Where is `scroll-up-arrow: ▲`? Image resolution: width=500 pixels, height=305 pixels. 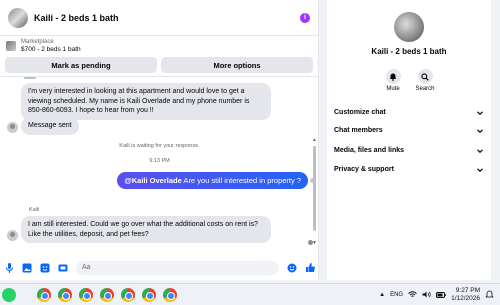
scroll-up-arrow: ▲ is located at coordinates (314, 140).